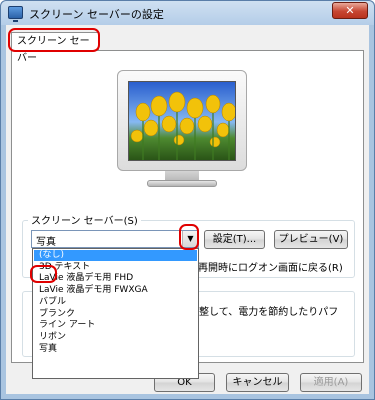 The image size is (375, 400). What do you see at coordinates (96, 14) in the screenshot?
I see `window-title: スクリーン セーバーの設定` at bounding box center [96, 14].